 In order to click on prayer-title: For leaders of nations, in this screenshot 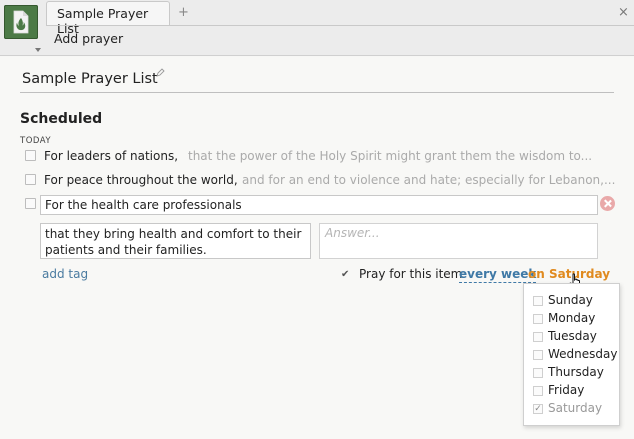, I will do `click(111, 156)`.